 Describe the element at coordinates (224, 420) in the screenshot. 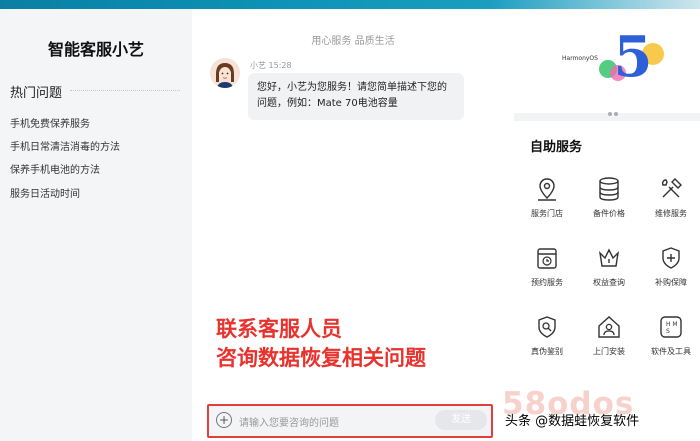

I see `add-attachment-icon: +` at that location.